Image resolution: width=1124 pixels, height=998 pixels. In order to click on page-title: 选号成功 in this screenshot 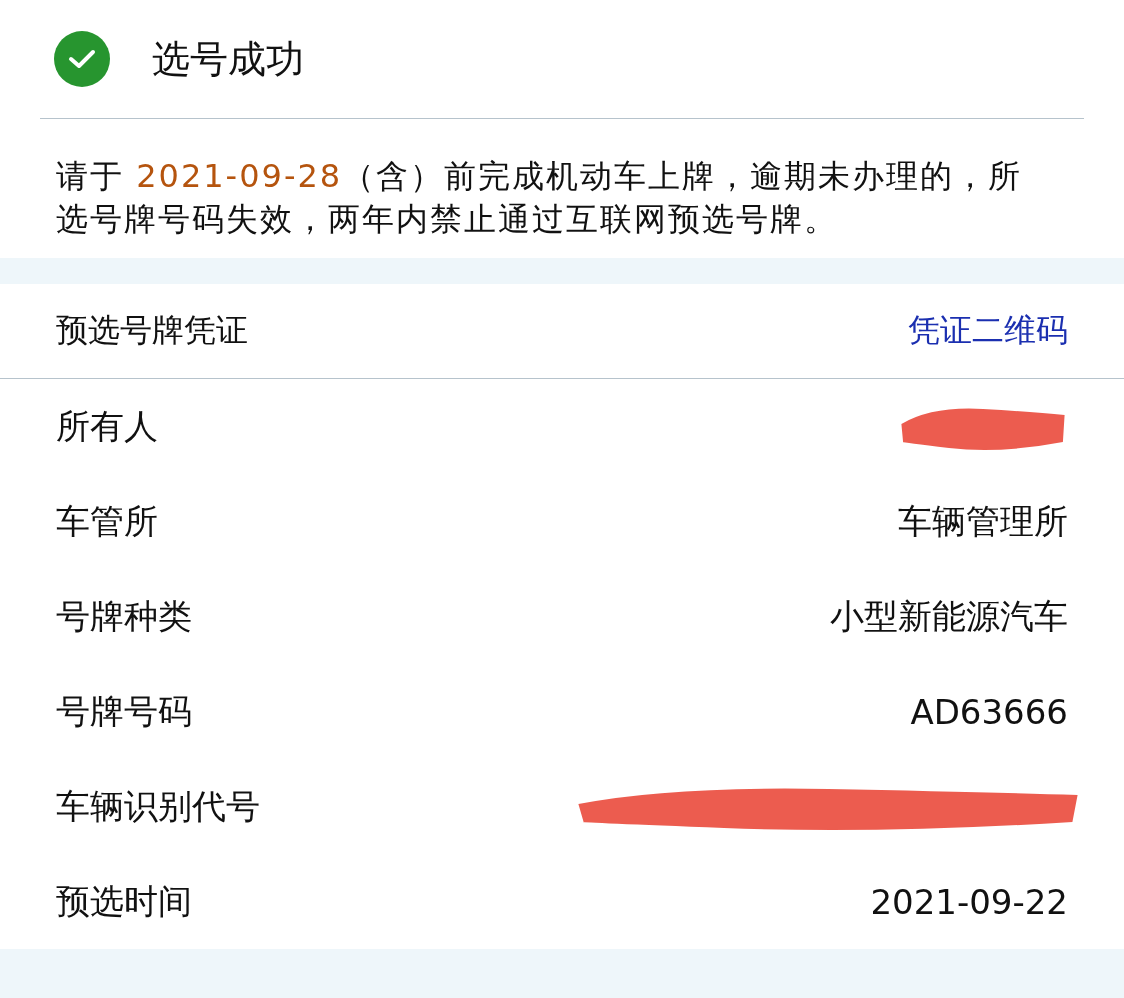, I will do `click(228, 59)`.